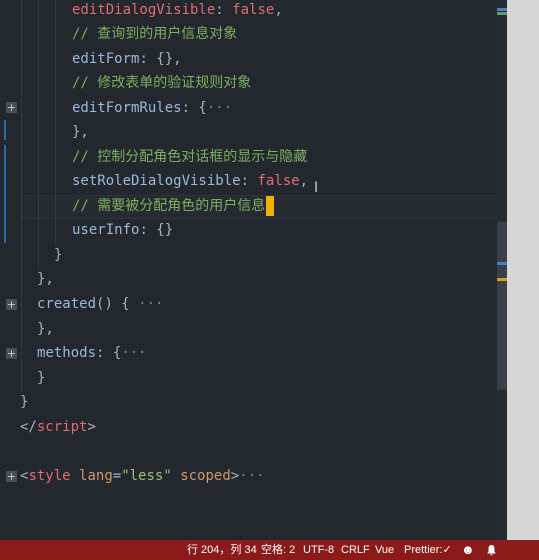 This screenshot has height=560, width=539. I want to click on prettier-label: Prettier:, so click(423, 550).